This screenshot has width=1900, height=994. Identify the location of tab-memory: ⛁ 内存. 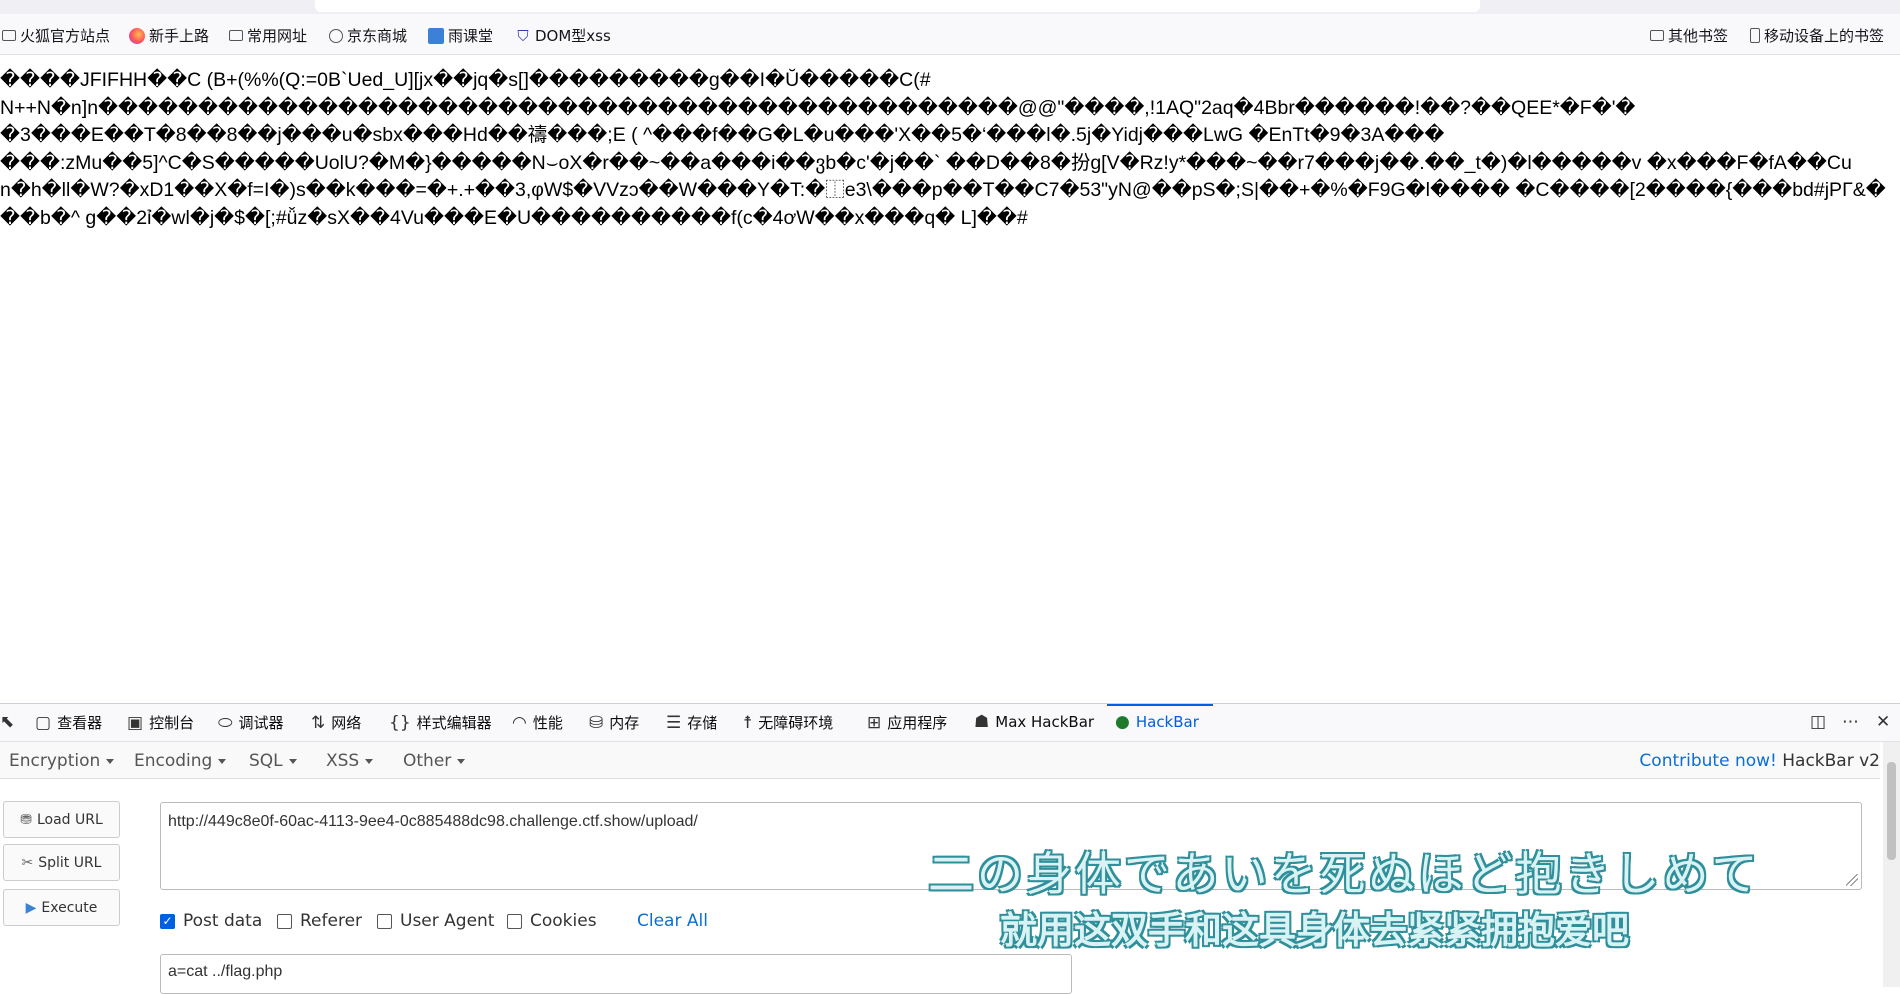
(614, 722).